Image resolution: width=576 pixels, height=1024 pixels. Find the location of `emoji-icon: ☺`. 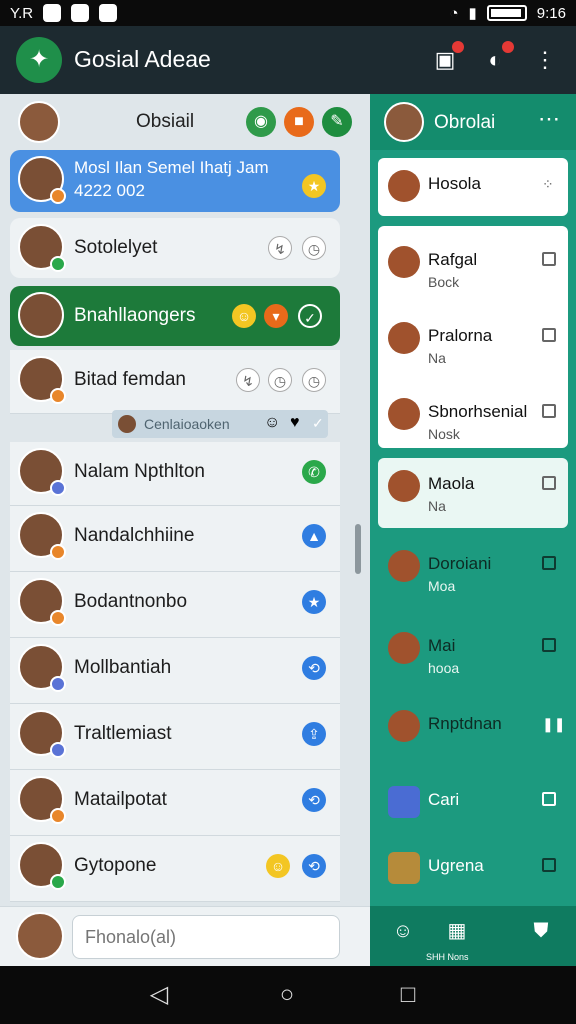

emoji-icon: ☺ is located at coordinates (278, 866).